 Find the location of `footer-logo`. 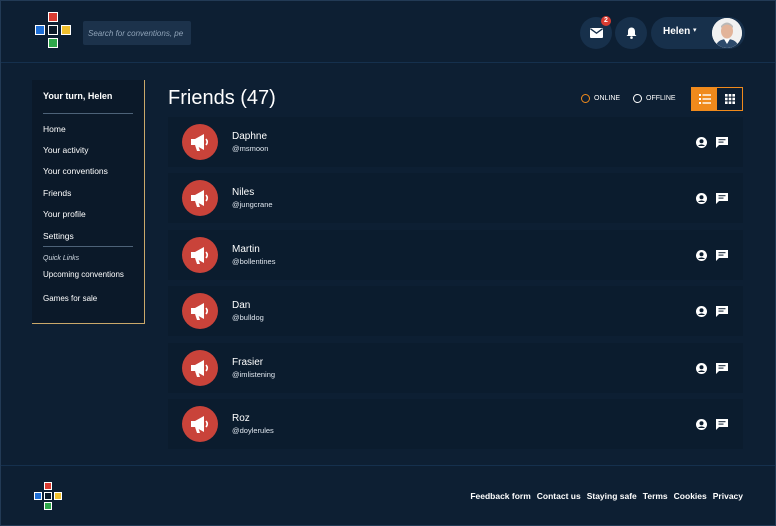

footer-logo is located at coordinates (49, 497).